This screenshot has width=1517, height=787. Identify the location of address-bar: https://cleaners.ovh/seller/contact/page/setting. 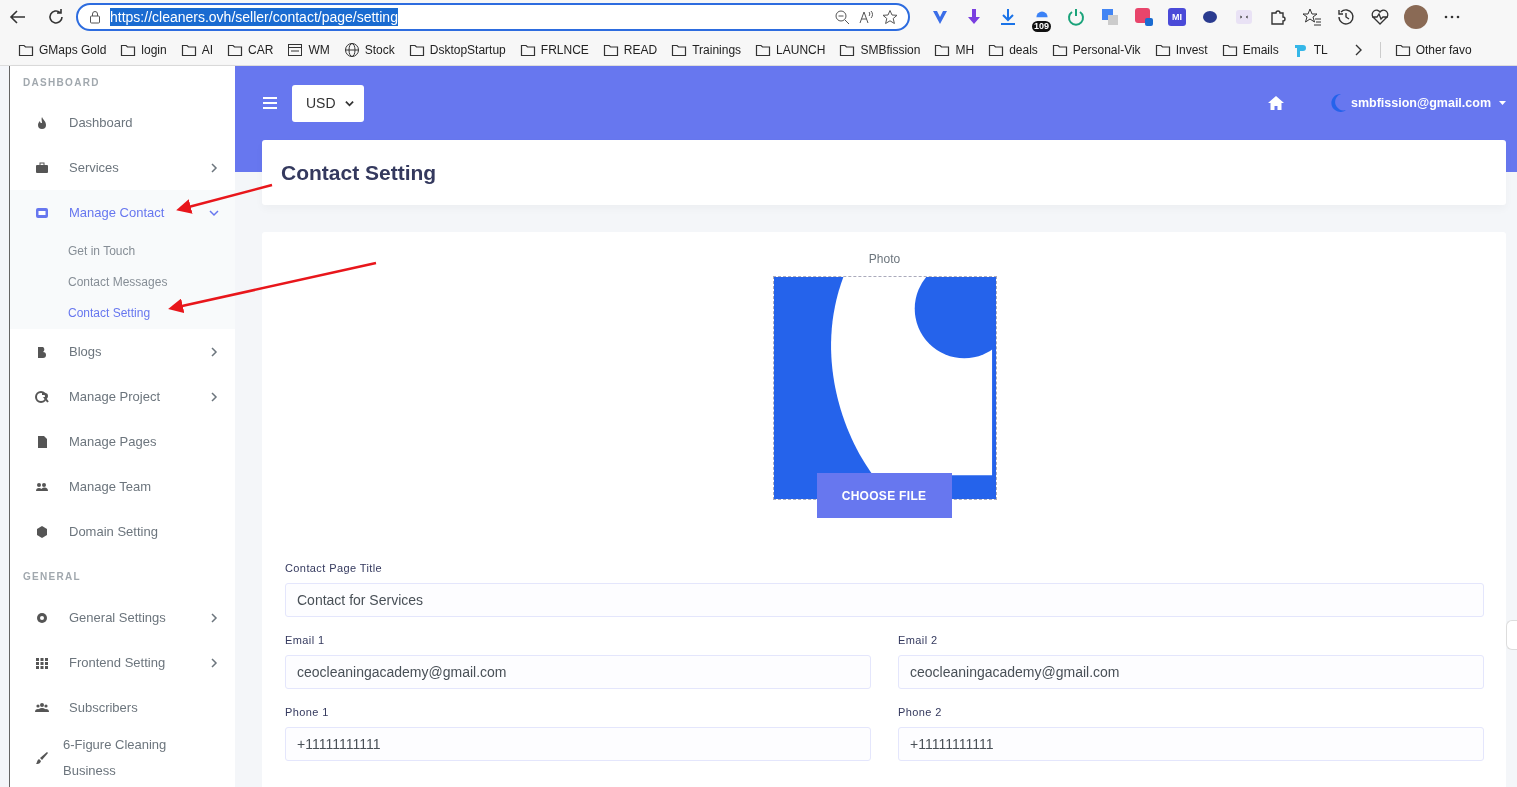
(493, 17).